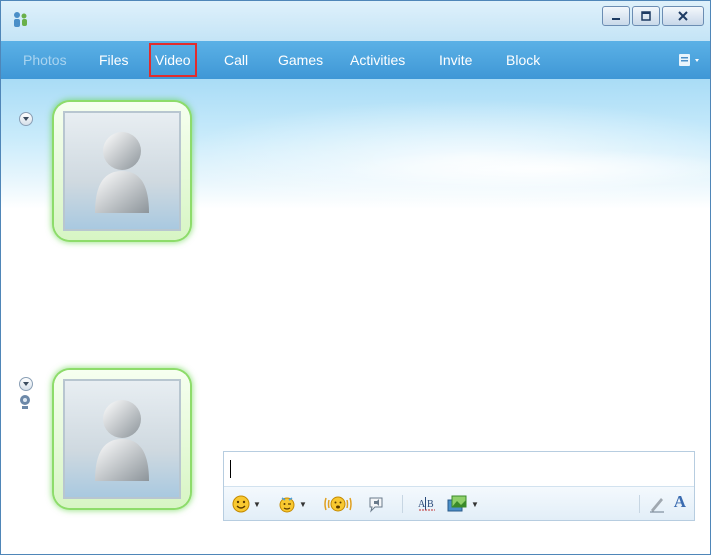 This screenshot has width=711, height=555. I want to click on menu-games: Games, so click(300, 60).